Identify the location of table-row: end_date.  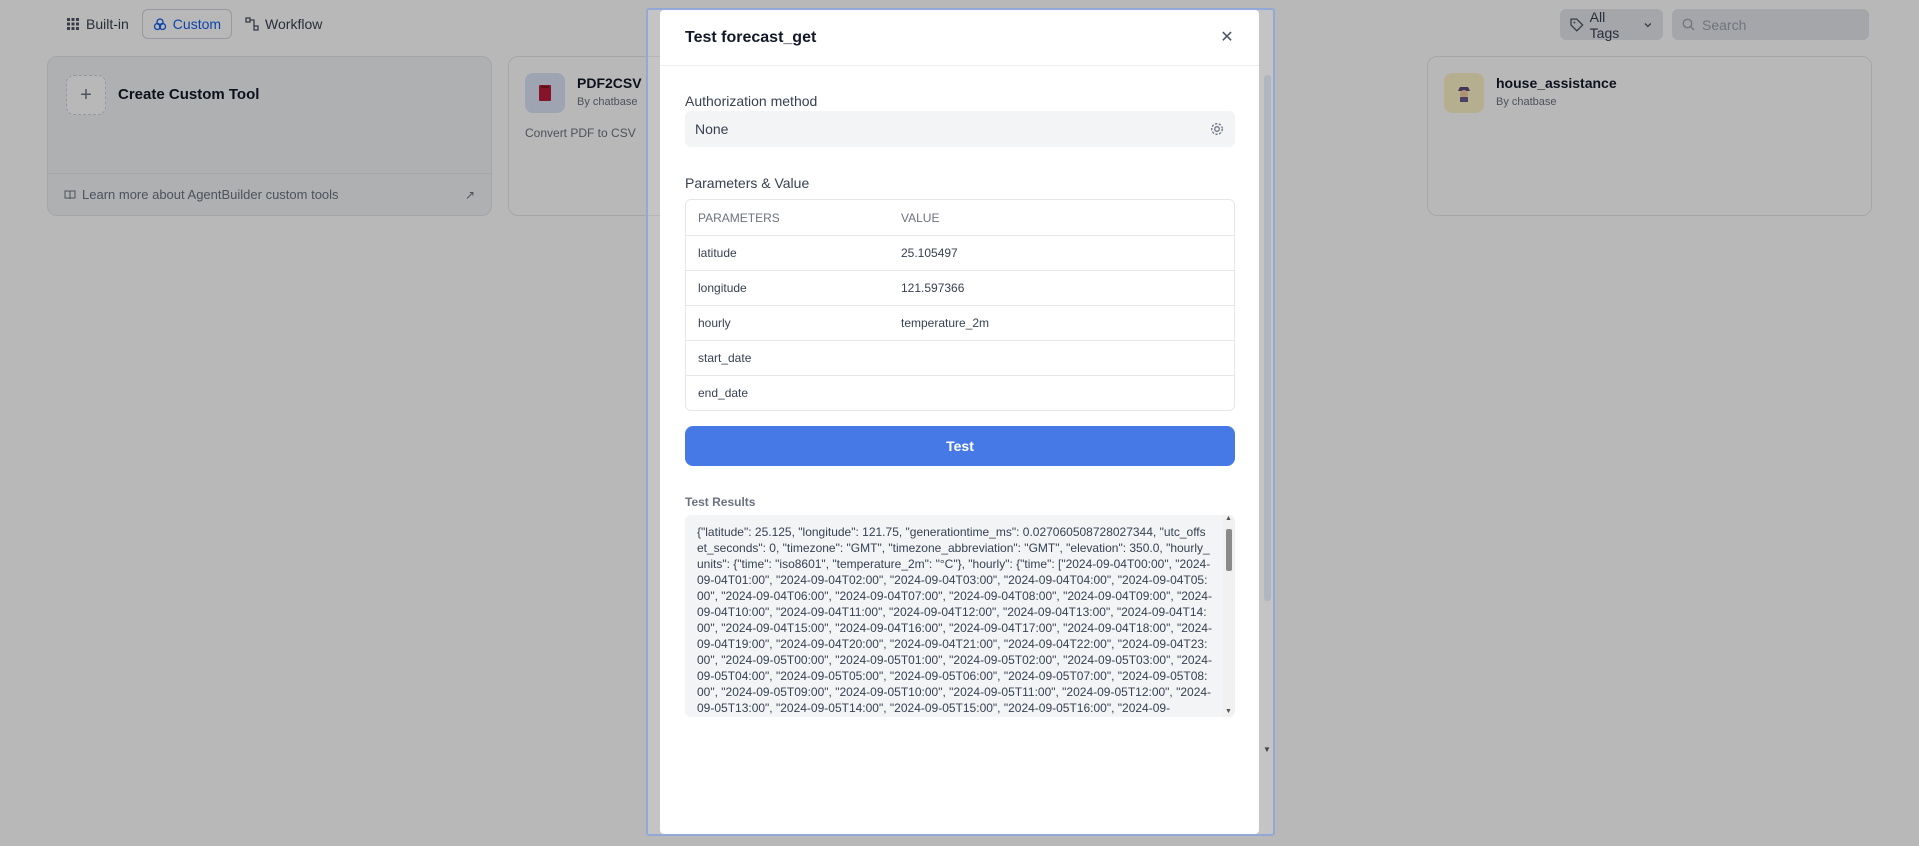
(960, 392).